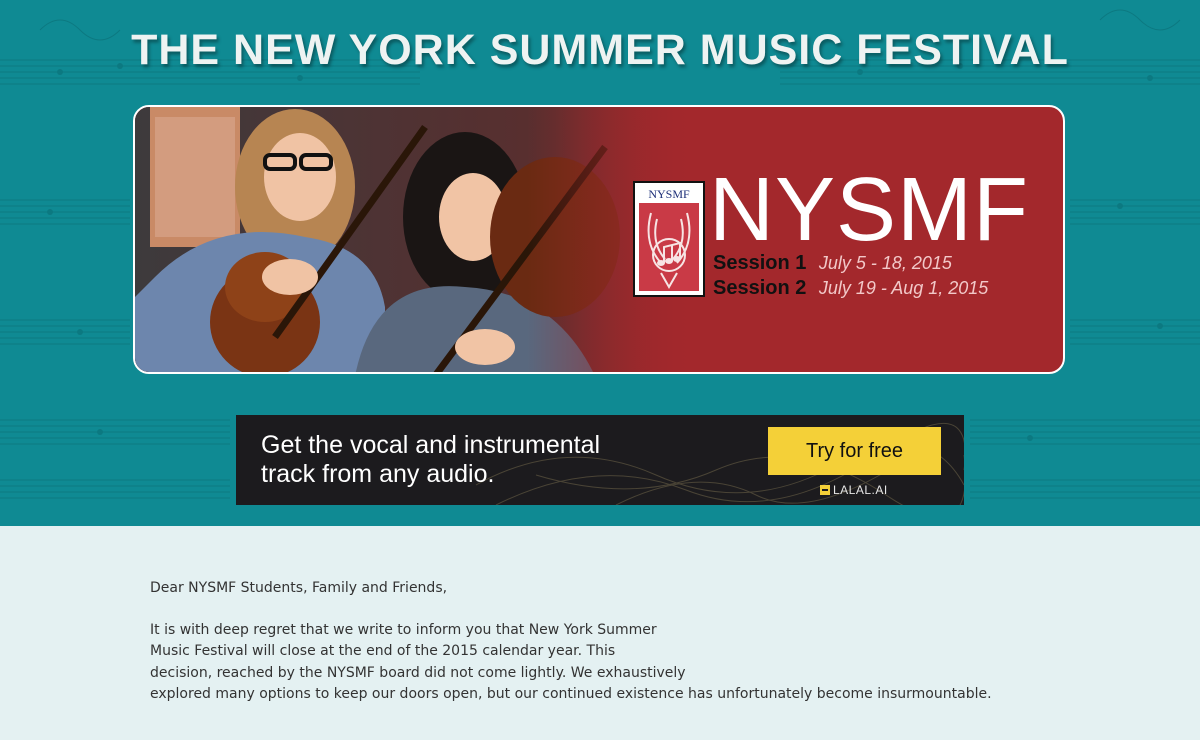  I want to click on ad-headline-line: Get the vocal and instrumental, so click(431, 445).